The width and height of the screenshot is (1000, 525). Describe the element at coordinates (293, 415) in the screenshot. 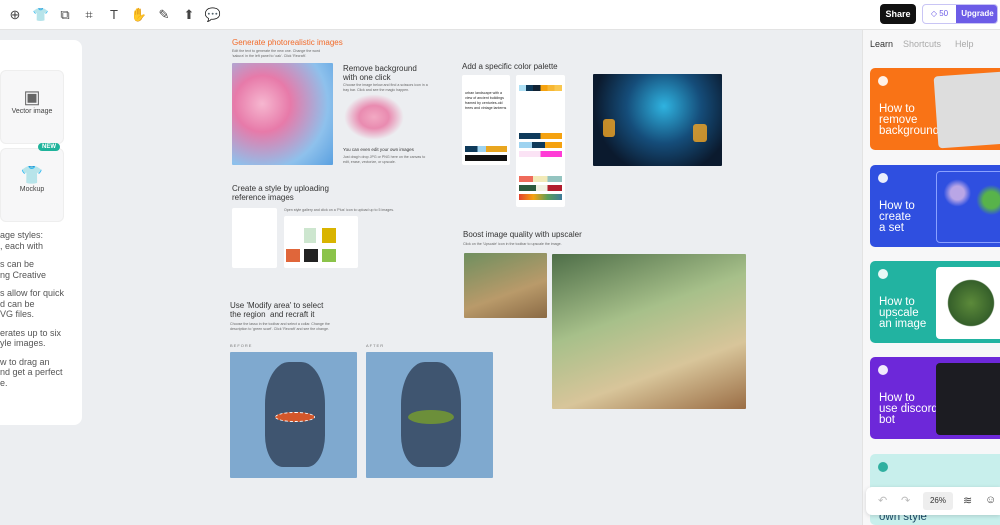

I see `dog-before-image` at that location.